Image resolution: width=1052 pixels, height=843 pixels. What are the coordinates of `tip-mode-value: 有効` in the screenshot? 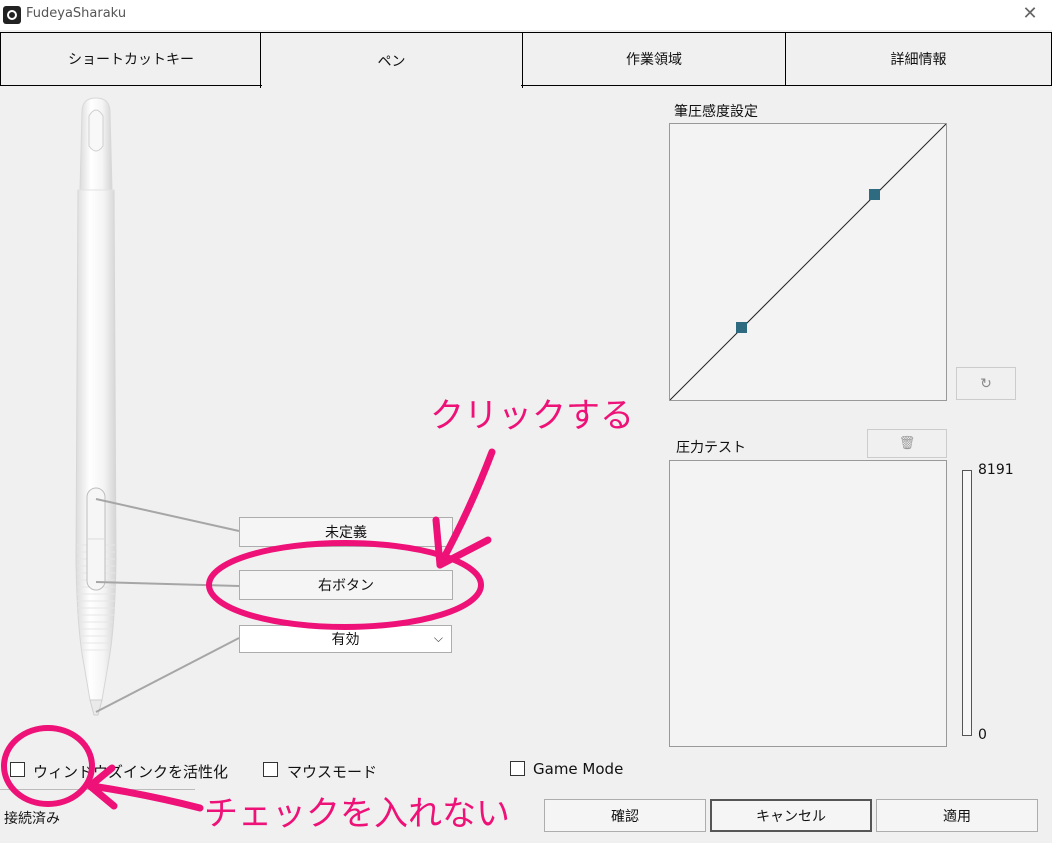 It's located at (345, 640).